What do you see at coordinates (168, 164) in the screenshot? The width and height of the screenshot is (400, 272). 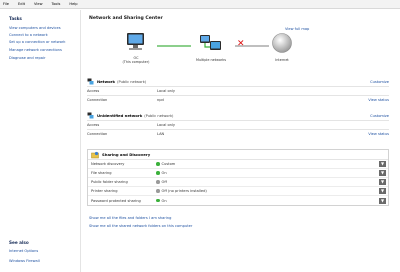 I see `status-text: Custom` at bounding box center [168, 164].